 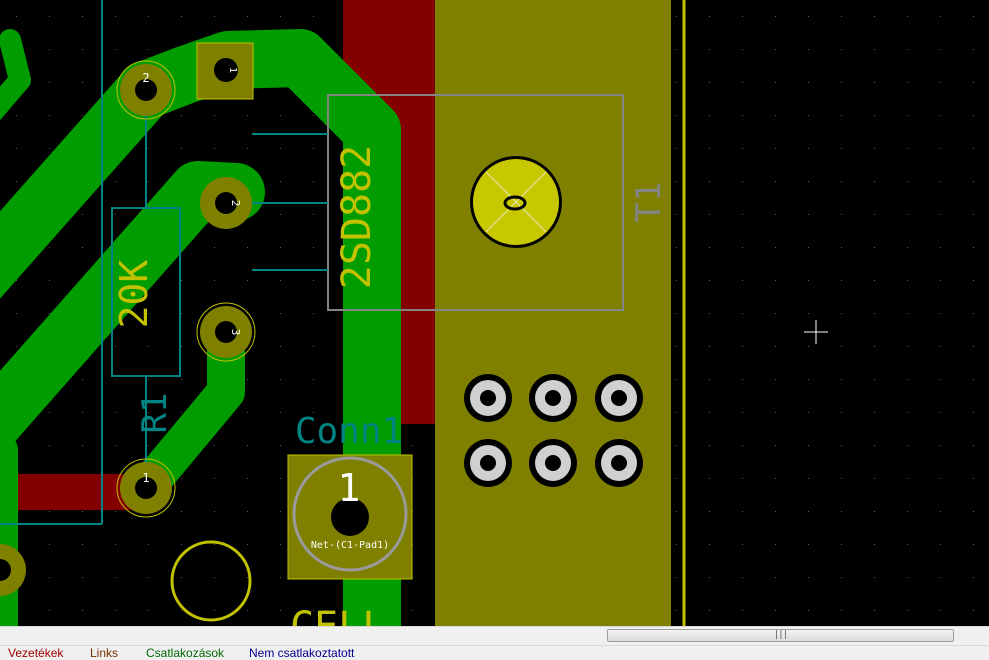 What do you see at coordinates (349, 431) in the screenshot?
I see `conn1-reference-label: Conn1` at bounding box center [349, 431].